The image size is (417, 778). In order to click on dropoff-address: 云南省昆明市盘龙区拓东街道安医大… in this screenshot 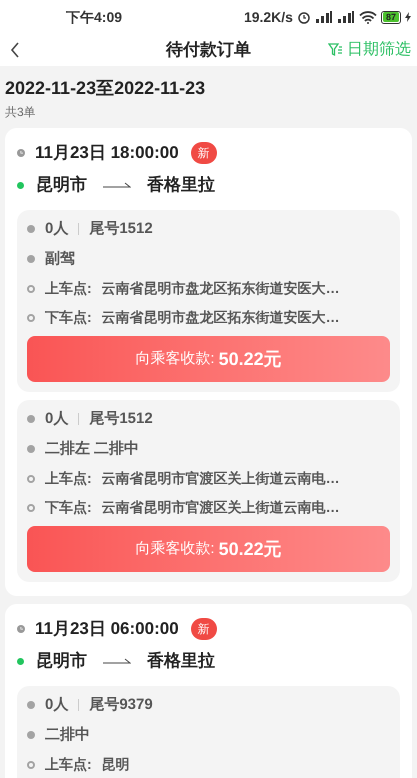, I will do `click(221, 317)`.